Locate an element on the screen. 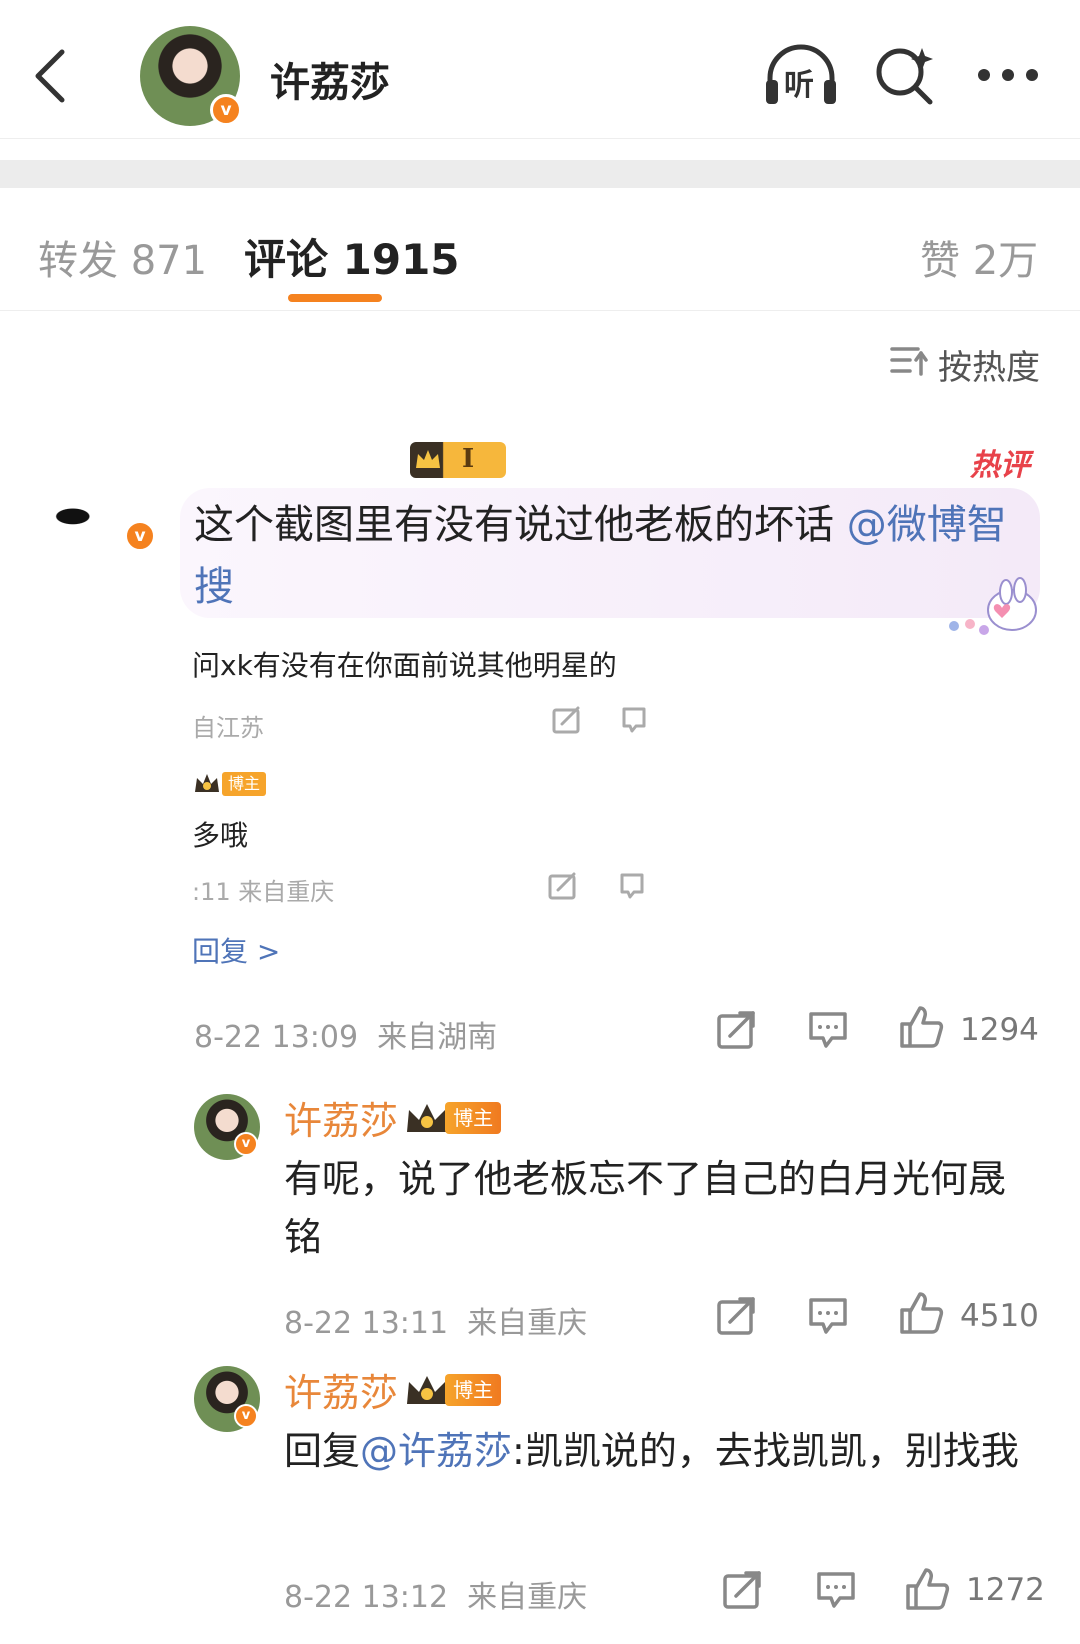 The height and width of the screenshot is (1644, 1080). reply-1-verified-icon: v is located at coordinates (246, 1144).